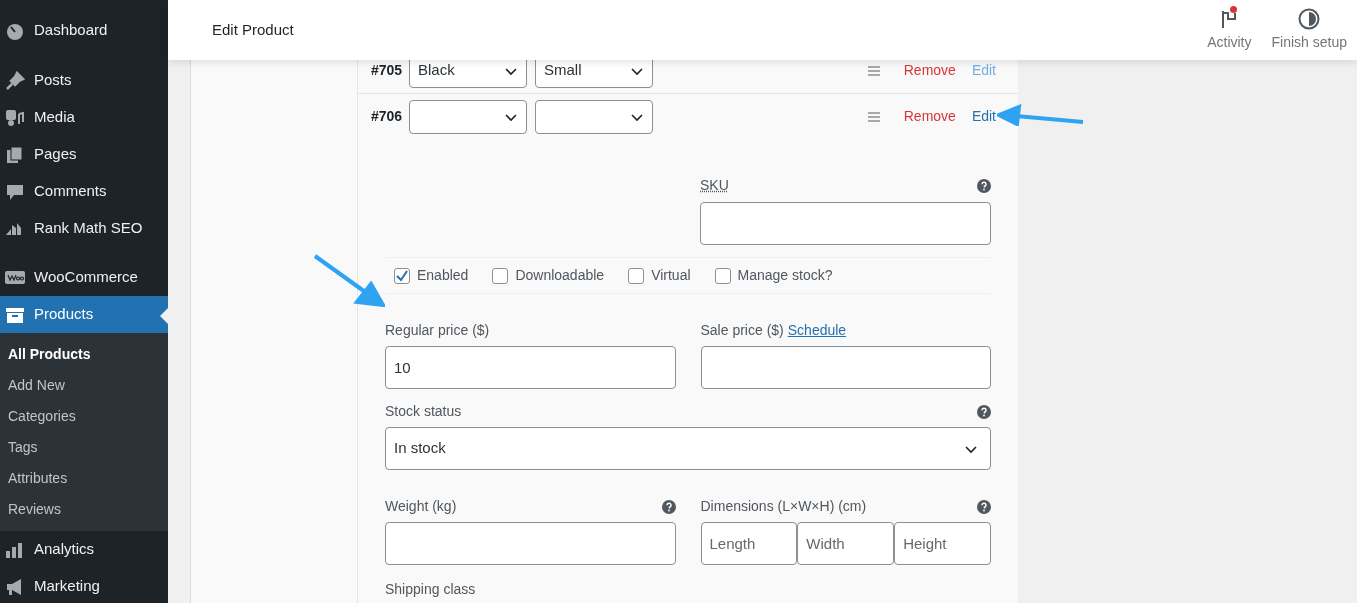 The height and width of the screenshot is (603, 1357). What do you see at coordinates (845, 367) in the screenshot?
I see `sale-price-field` at bounding box center [845, 367].